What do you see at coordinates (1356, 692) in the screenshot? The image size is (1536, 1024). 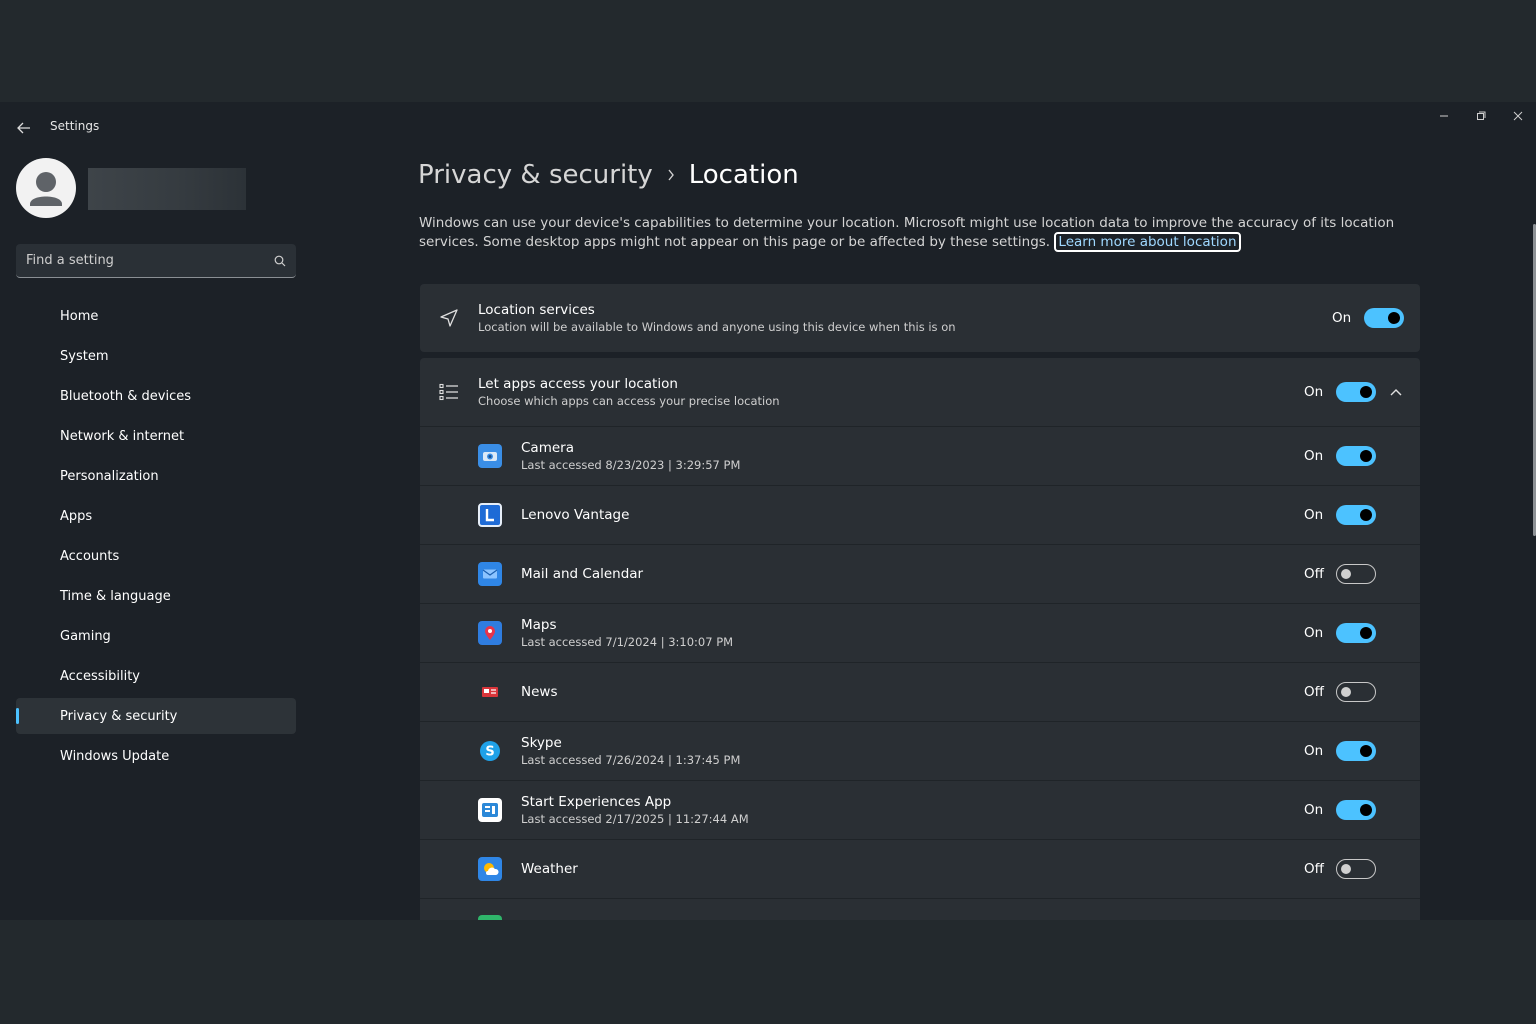 I see `app-toggle-news` at bounding box center [1356, 692].